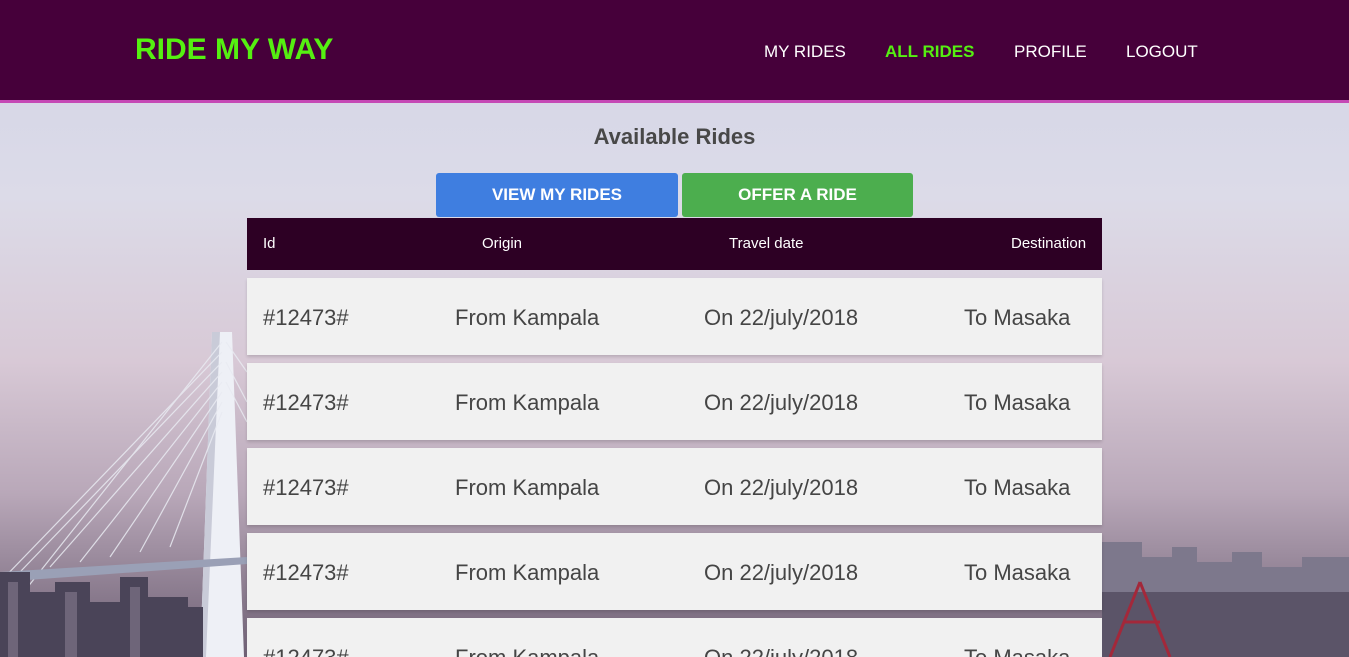 The width and height of the screenshot is (1349, 657). I want to click on offer-a-ride-button: OFFER A RIDE, so click(797, 195).